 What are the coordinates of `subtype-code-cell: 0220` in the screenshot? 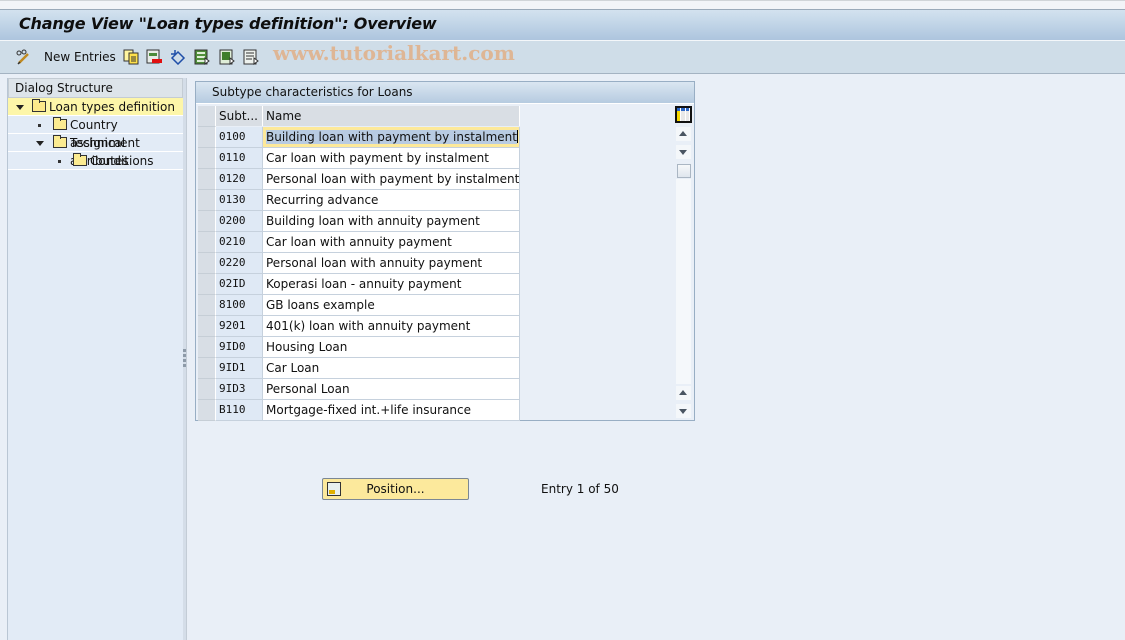 It's located at (239, 263).